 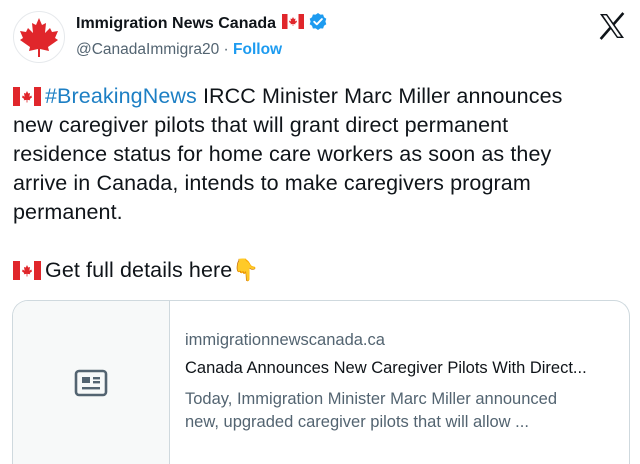 I want to click on card-thumbnail, so click(x=91, y=382).